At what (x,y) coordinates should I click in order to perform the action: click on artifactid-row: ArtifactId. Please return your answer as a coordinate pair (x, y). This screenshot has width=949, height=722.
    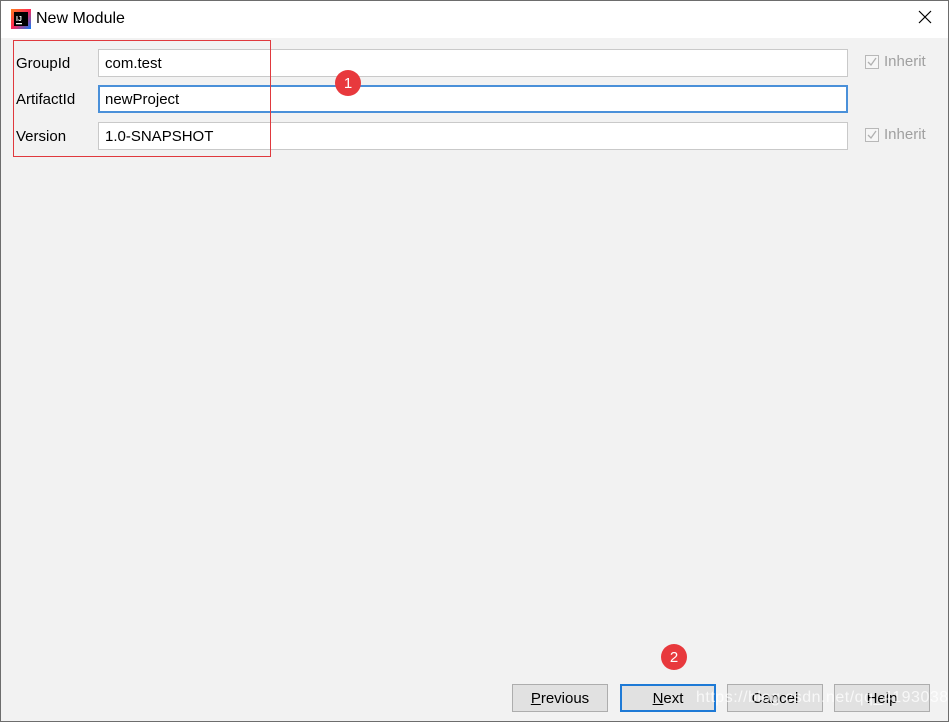
    Looking at the image, I should click on (474, 100).